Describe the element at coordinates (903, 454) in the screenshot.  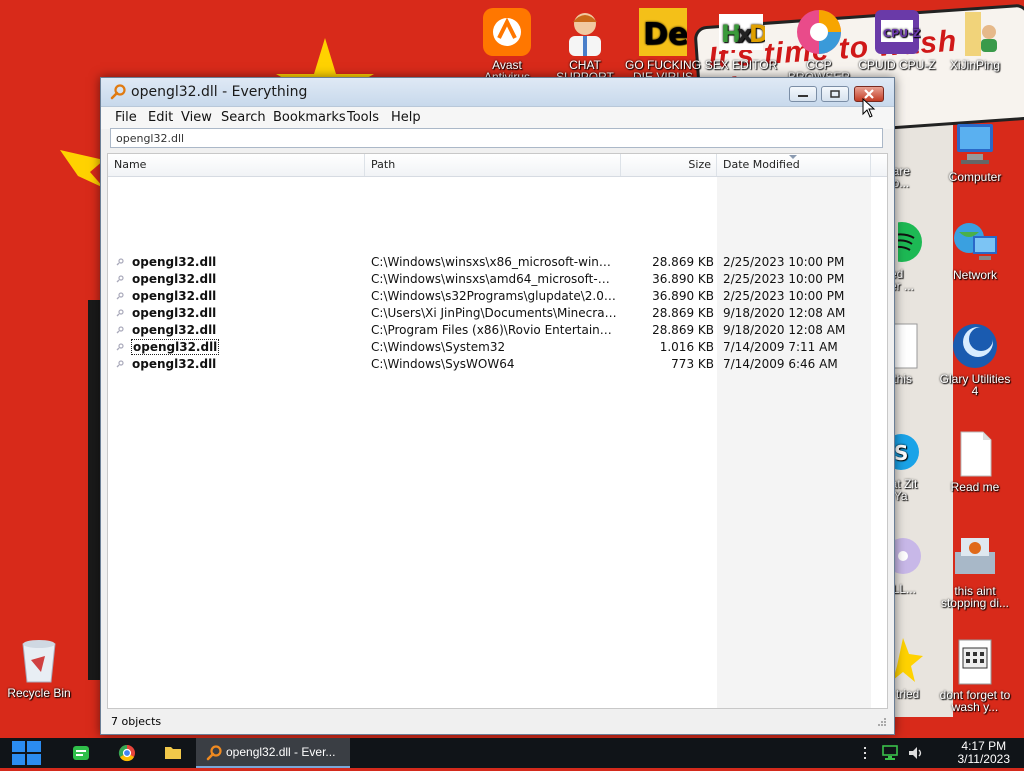
I see `skype-icon-partial: S` at that location.